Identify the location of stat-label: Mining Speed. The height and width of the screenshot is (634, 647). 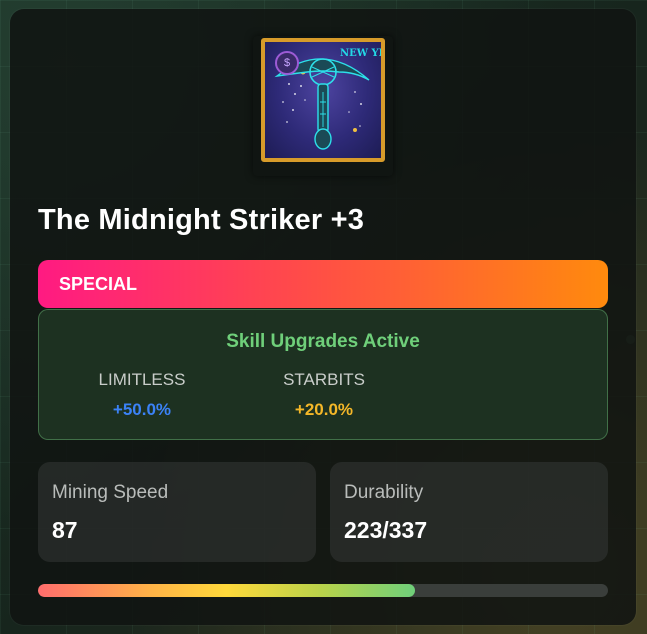
(110, 492).